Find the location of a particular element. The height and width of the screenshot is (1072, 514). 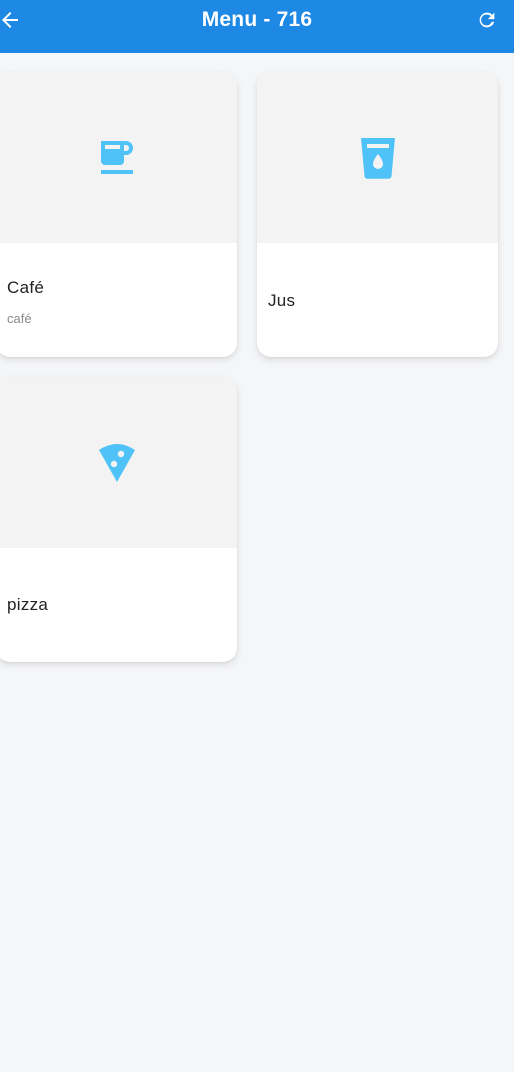

coffee-cup-icon is located at coordinates (116, 157).